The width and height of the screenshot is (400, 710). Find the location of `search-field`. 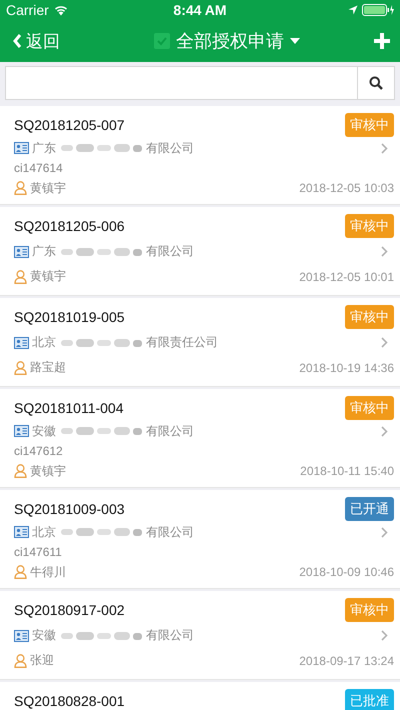

search-field is located at coordinates (200, 83).